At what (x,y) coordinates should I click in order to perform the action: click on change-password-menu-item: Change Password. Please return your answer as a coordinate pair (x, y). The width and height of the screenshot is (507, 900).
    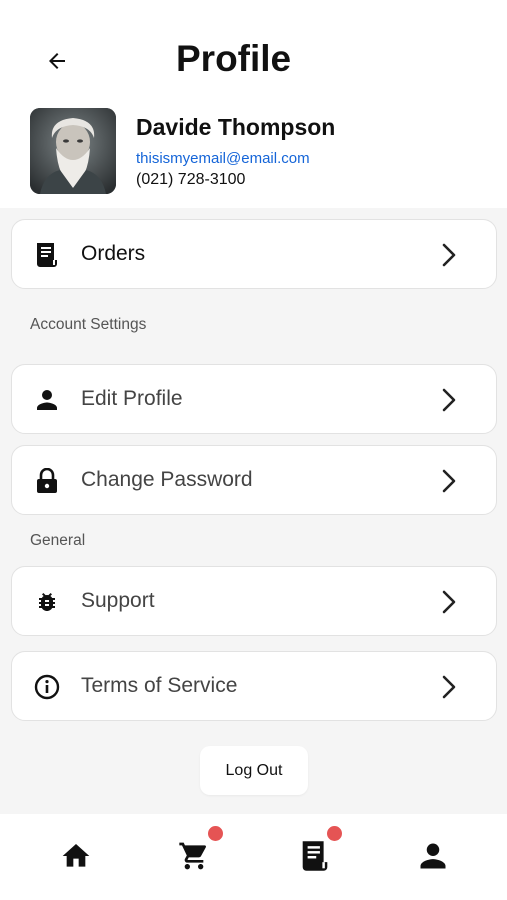
    Looking at the image, I should click on (254, 480).